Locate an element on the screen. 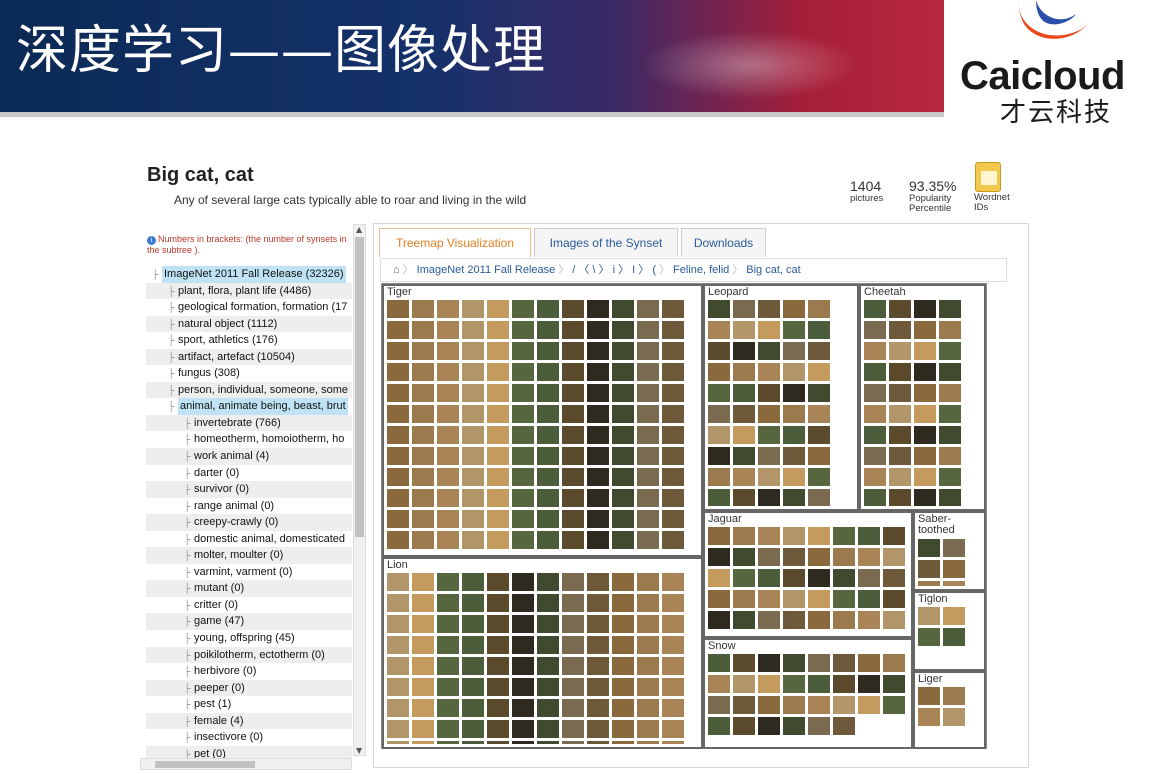  tree-item: ├ ImageNet 2011 Fall Release (32326) is located at coordinates (249, 274).